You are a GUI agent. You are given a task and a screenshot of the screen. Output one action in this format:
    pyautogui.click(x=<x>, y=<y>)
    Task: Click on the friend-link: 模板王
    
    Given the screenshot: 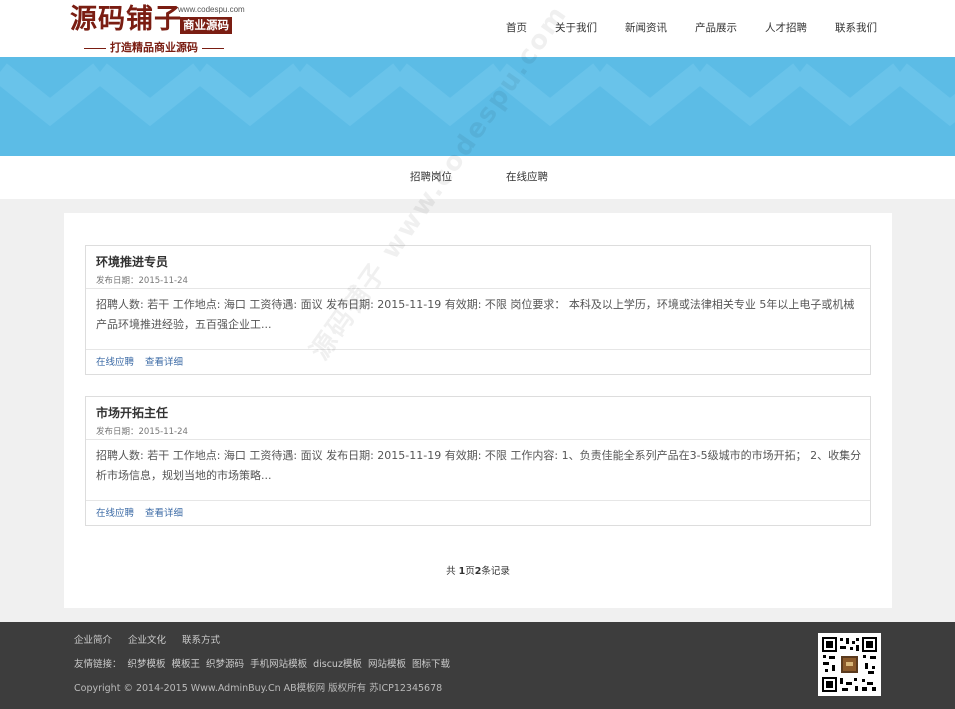 What is the action you would take?
    pyautogui.click(x=186, y=663)
    